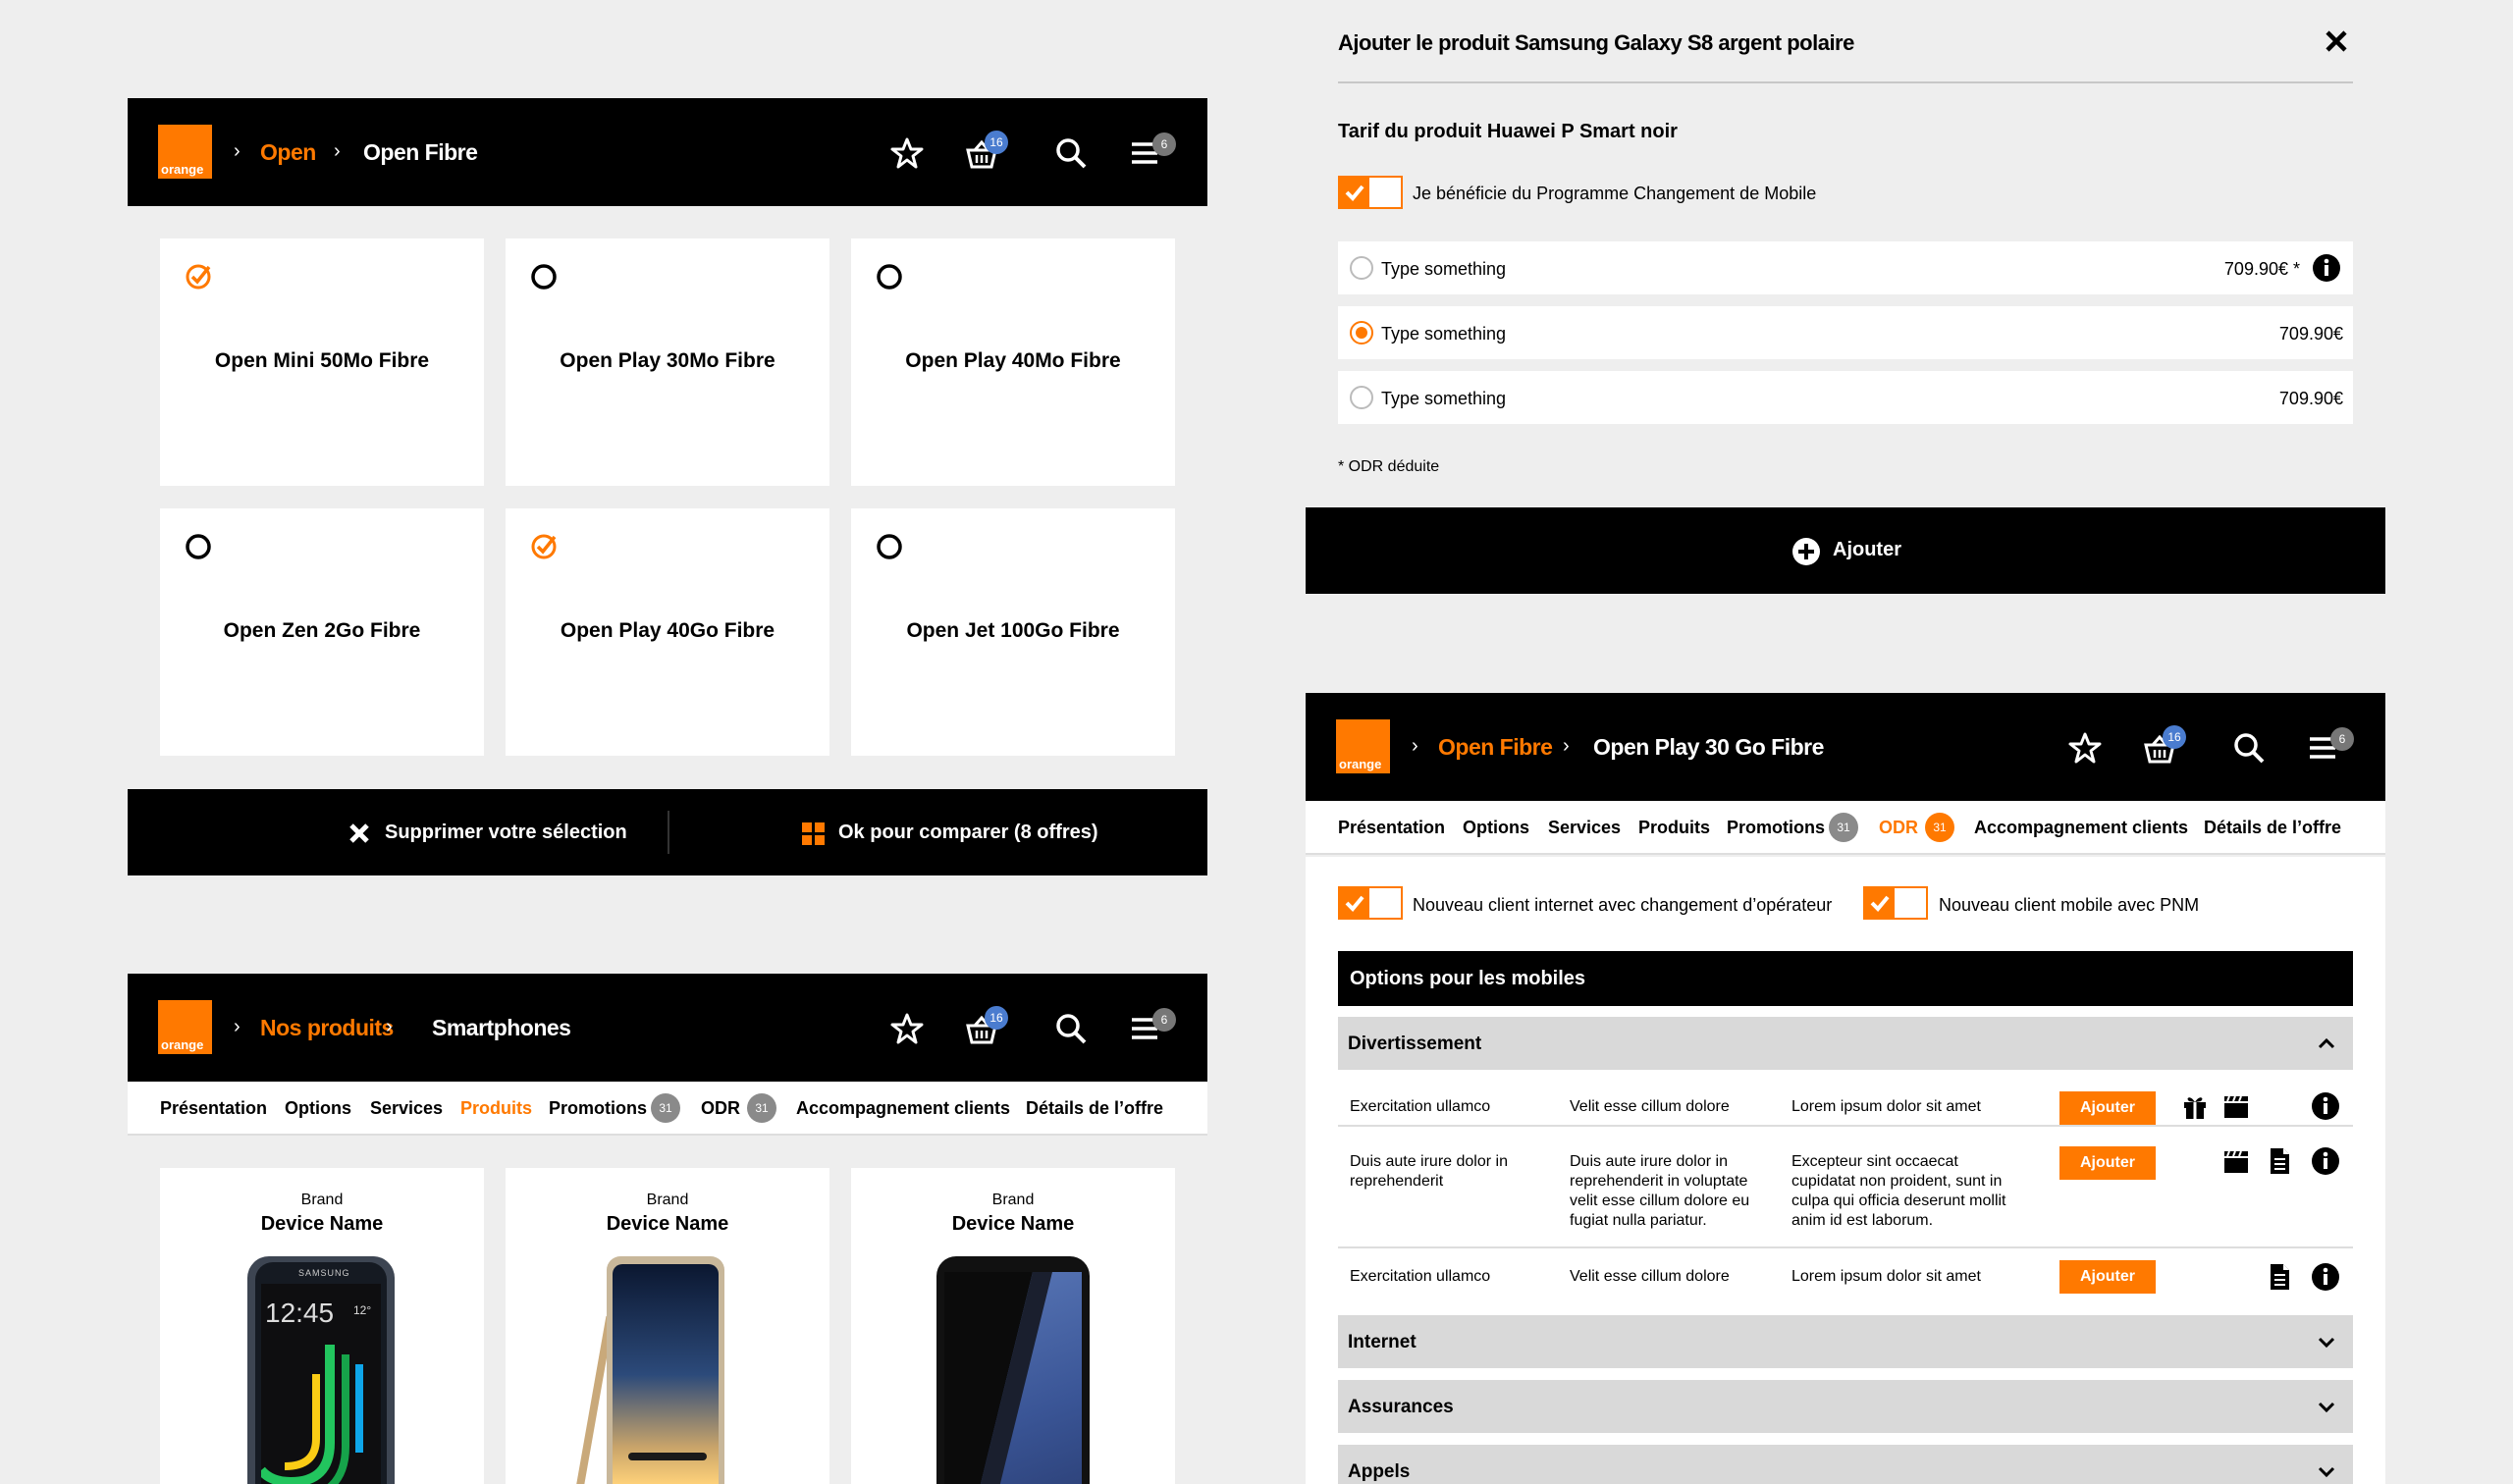  Describe the element at coordinates (1846, 1406) in the screenshot. I see `accordion-assurances: Assurances` at that location.